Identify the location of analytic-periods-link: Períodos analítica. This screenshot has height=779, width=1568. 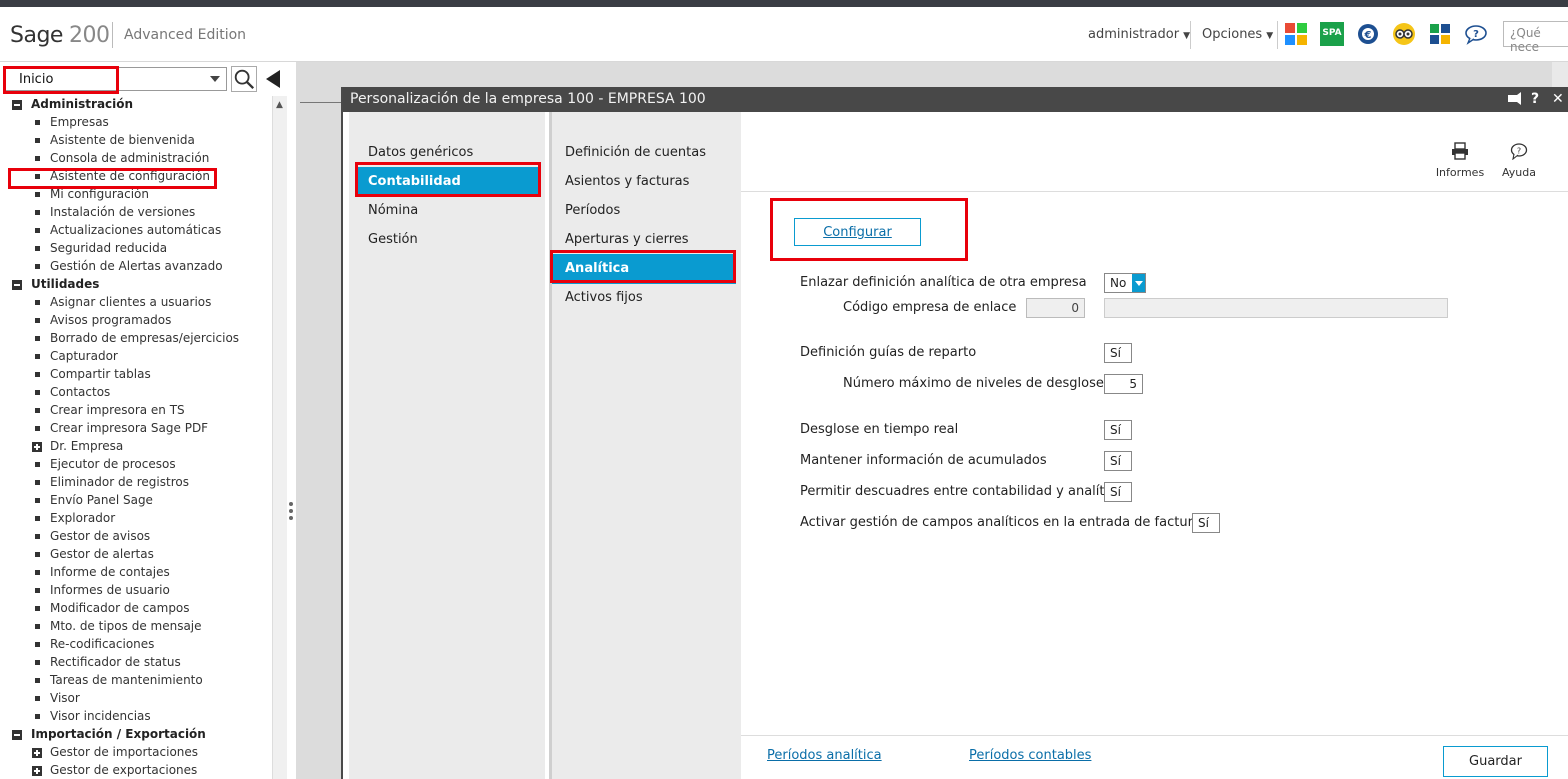
(824, 755).